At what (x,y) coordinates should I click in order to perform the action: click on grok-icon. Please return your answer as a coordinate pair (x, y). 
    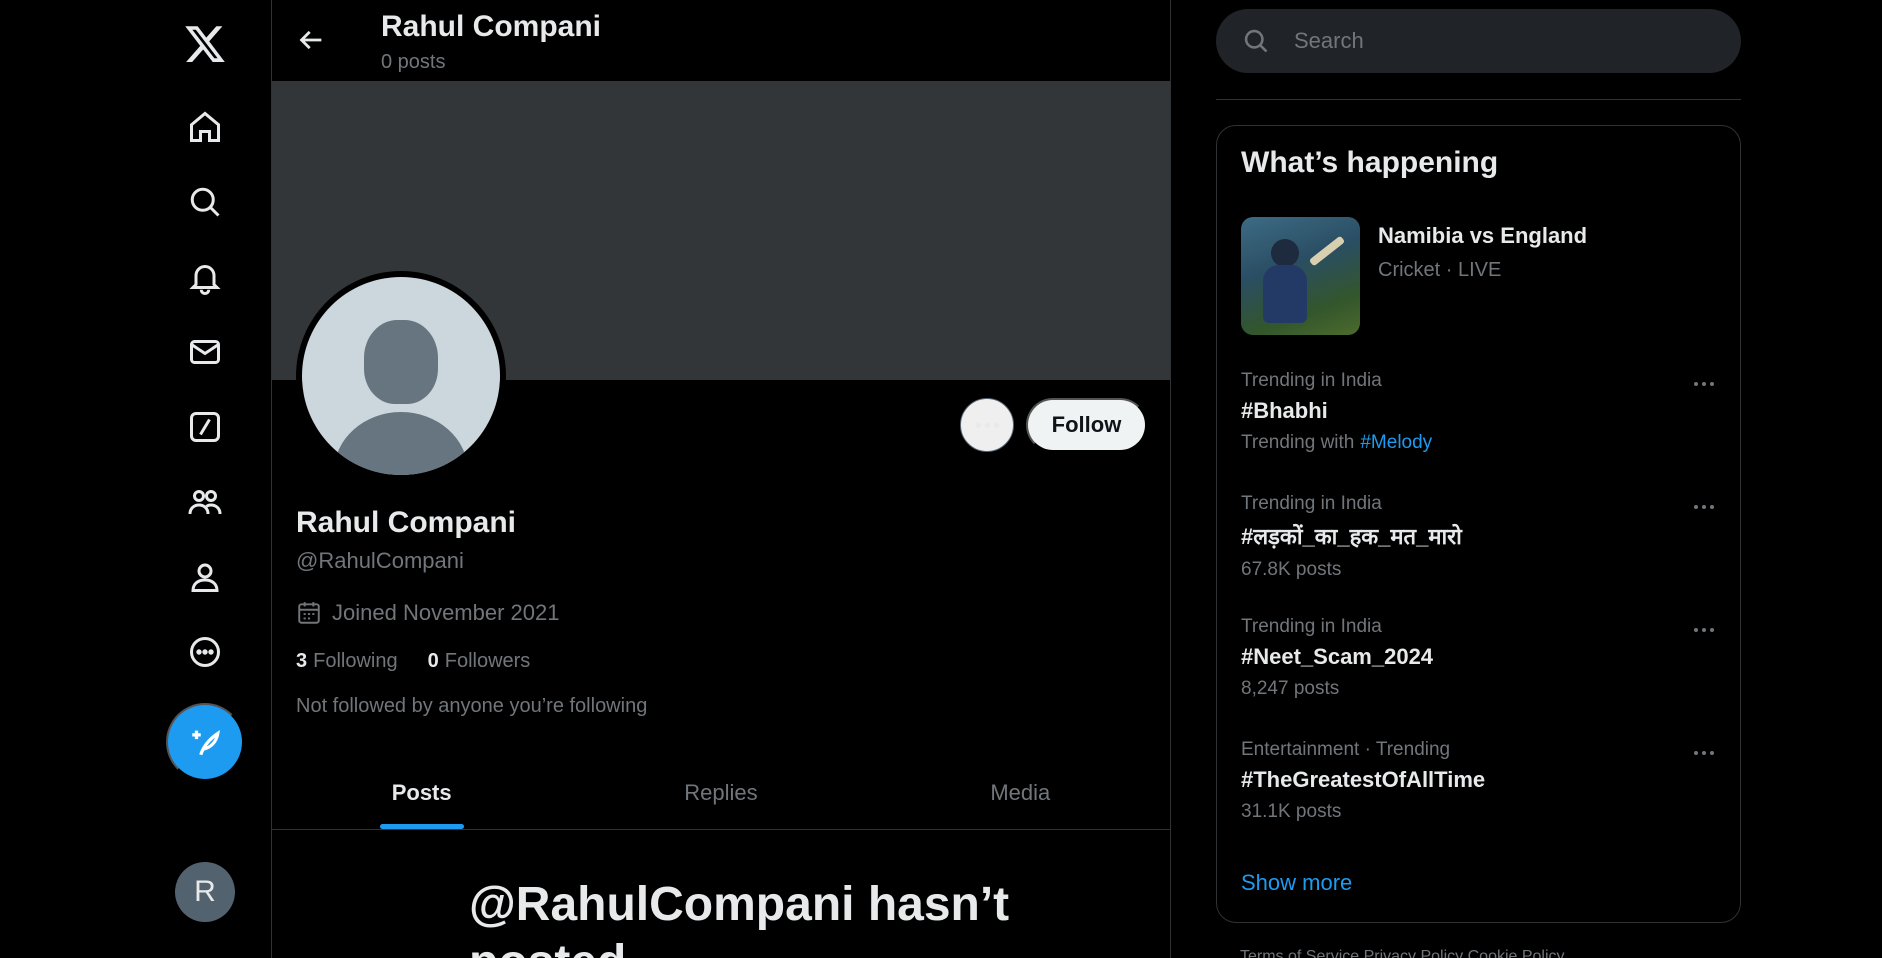
    Looking at the image, I should click on (205, 427).